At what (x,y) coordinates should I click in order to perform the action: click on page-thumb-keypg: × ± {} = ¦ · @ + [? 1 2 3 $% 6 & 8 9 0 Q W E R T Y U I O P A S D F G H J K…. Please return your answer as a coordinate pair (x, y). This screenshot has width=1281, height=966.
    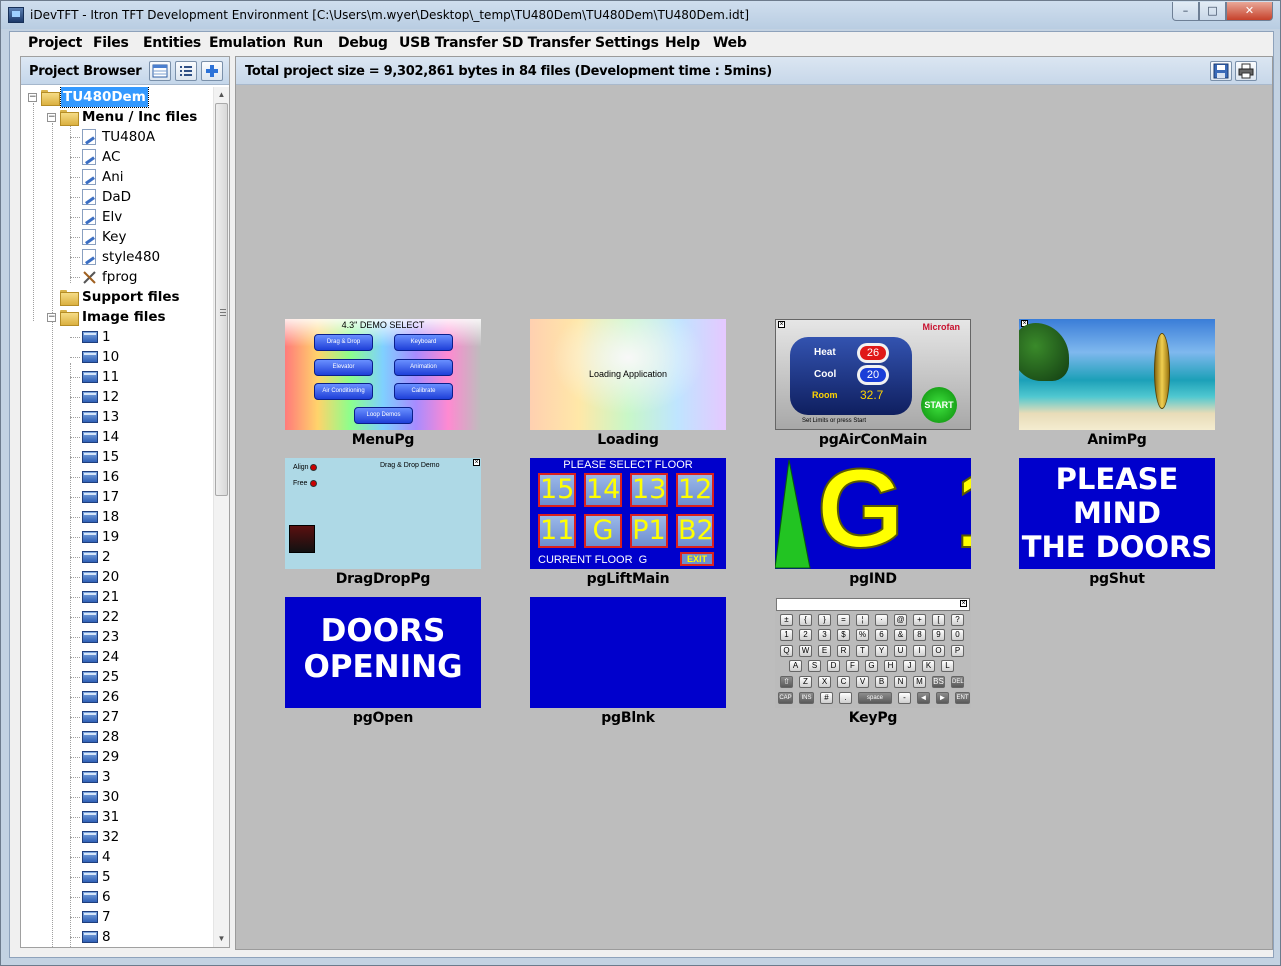
    Looking at the image, I should click on (873, 652).